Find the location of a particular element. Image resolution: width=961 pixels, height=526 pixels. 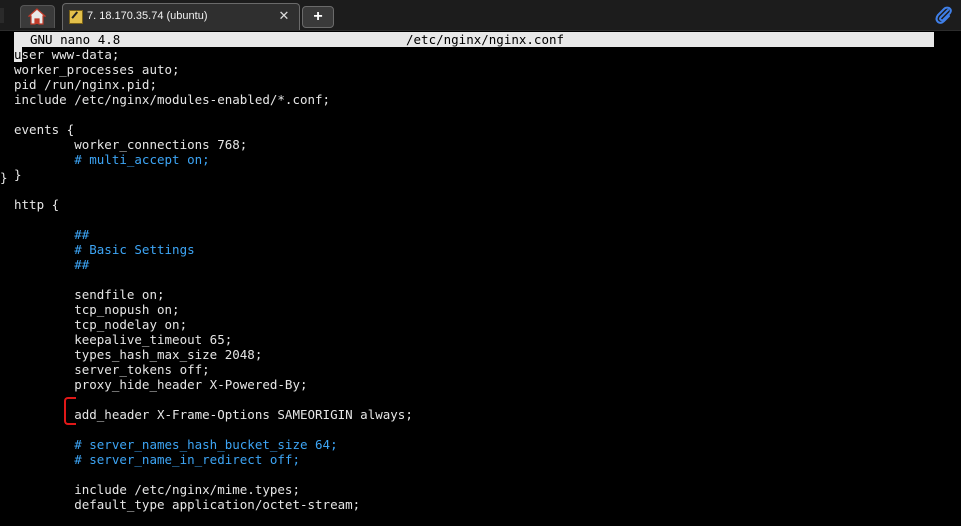

code-line: default_type application/octet-stream; is located at coordinates (213, 504).